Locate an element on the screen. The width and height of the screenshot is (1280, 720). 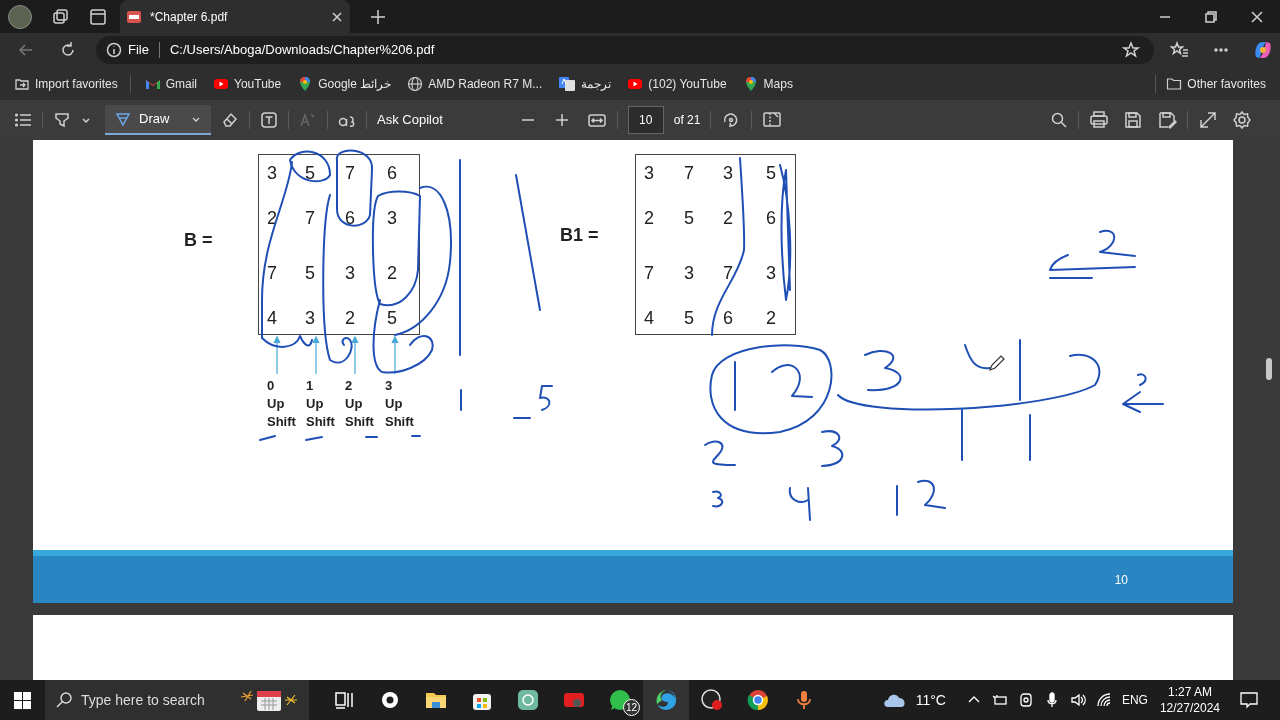
page-view-icon is located at coordinates (772, 120).